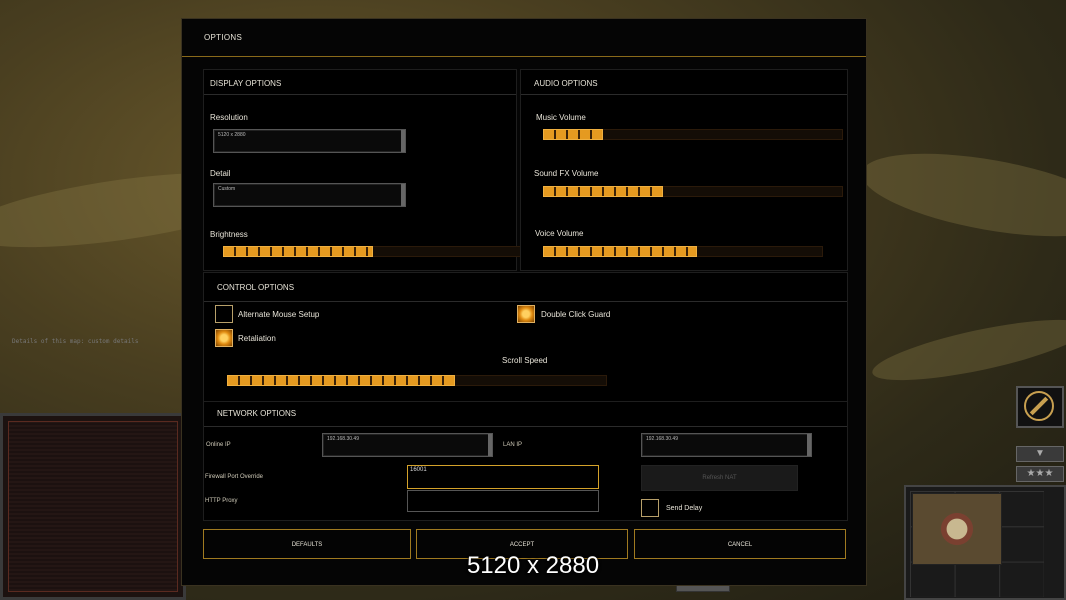 This screenshot has width=1066, height=600. Describe the element at coordinates (229, 234) in the screenshot. I see `brightness-label: Brightness` at that location.